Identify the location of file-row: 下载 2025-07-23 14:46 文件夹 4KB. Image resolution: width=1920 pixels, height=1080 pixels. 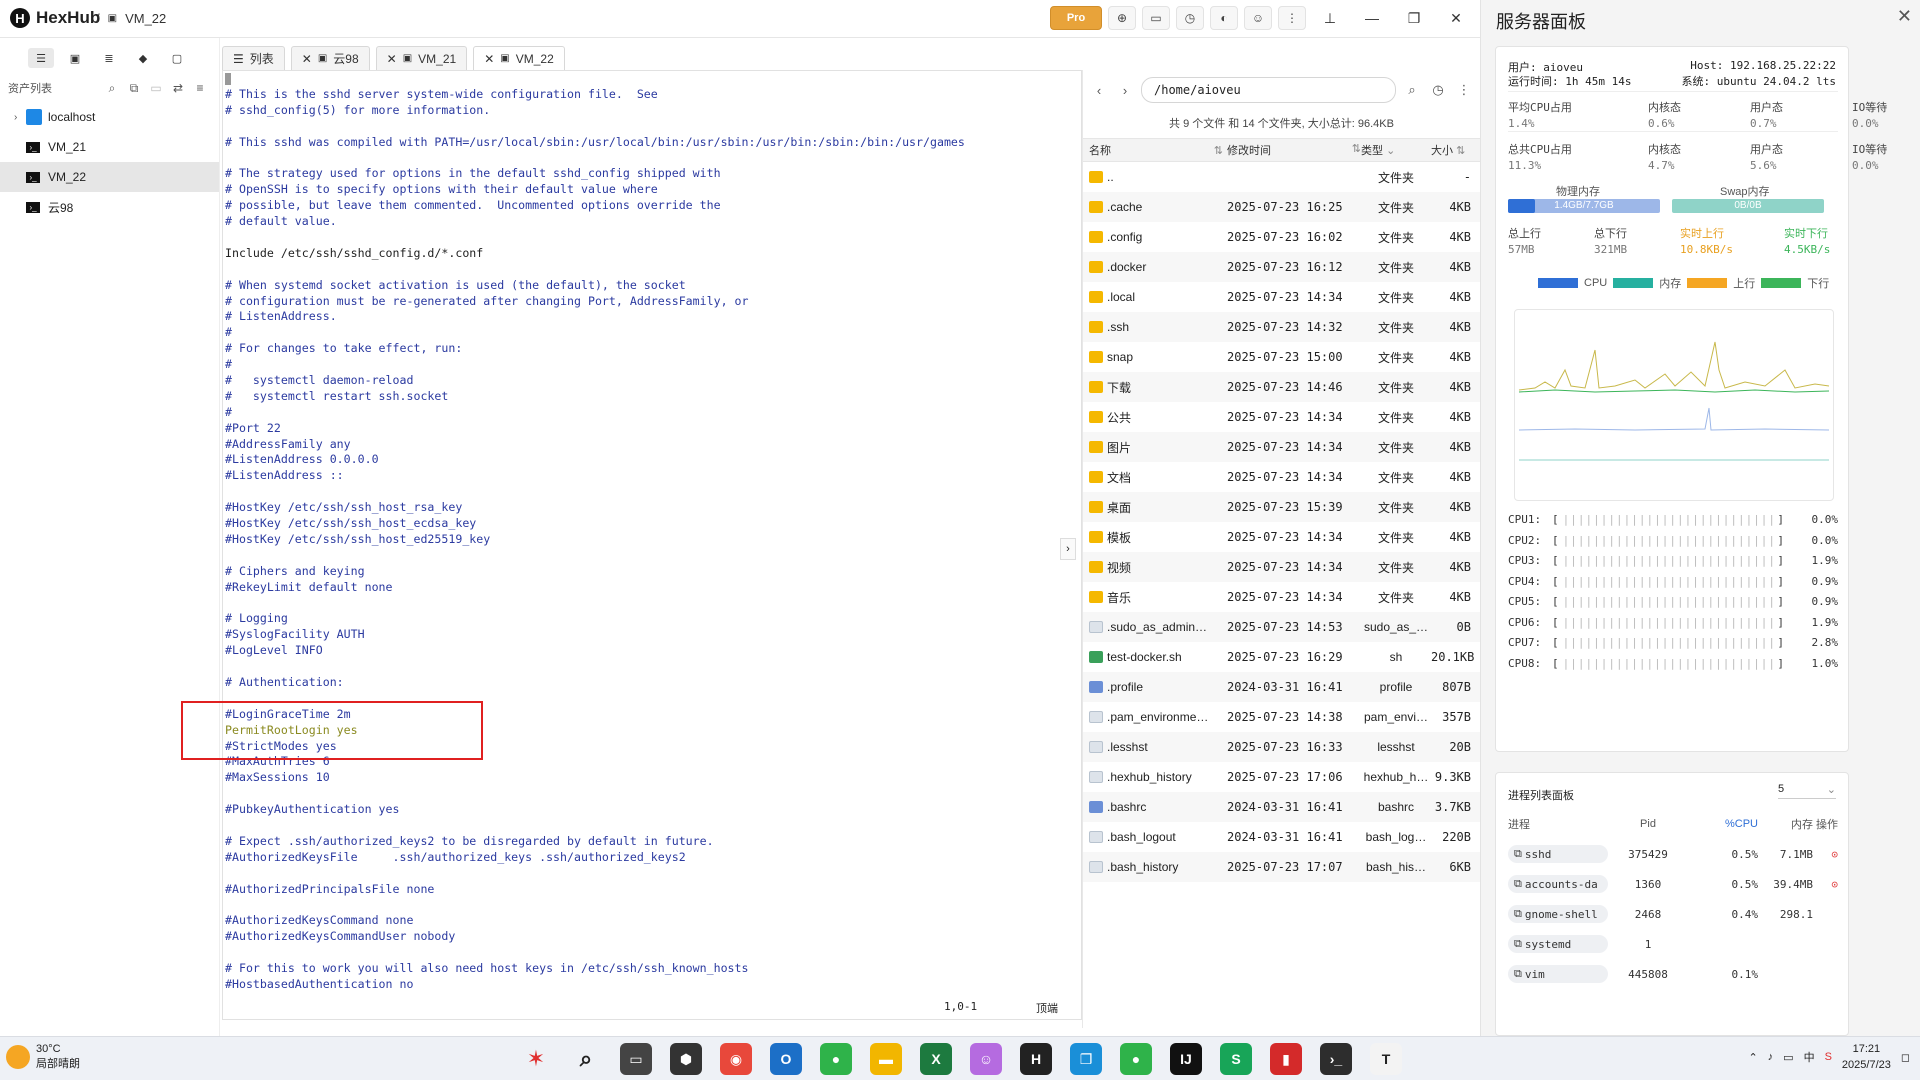
(1281, 387).